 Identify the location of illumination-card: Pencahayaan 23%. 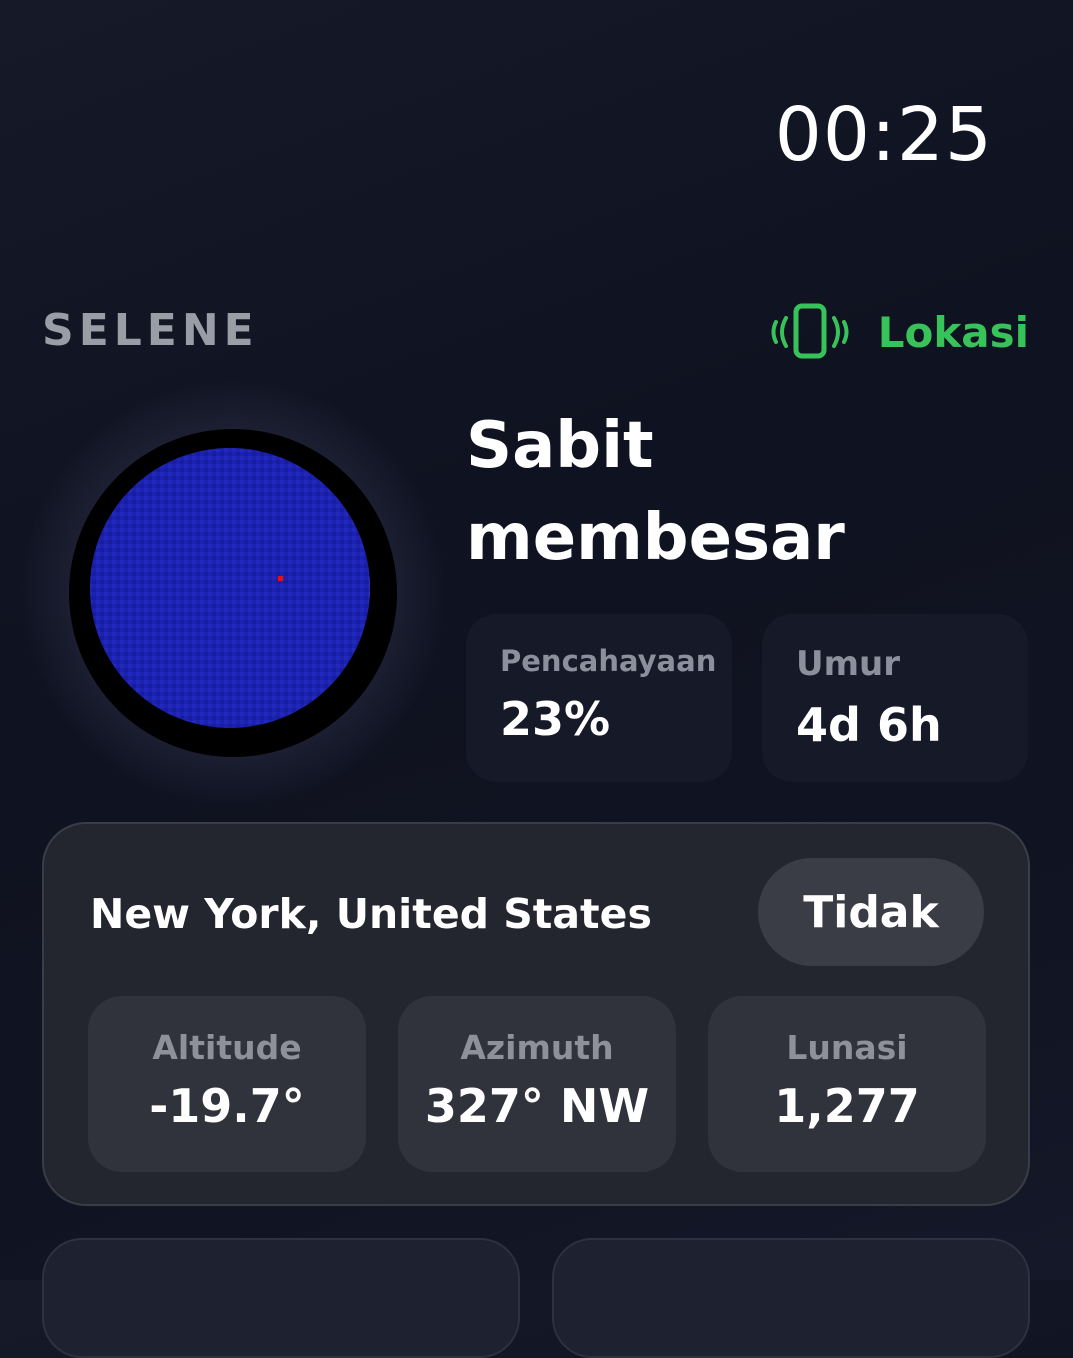
(599, 698).